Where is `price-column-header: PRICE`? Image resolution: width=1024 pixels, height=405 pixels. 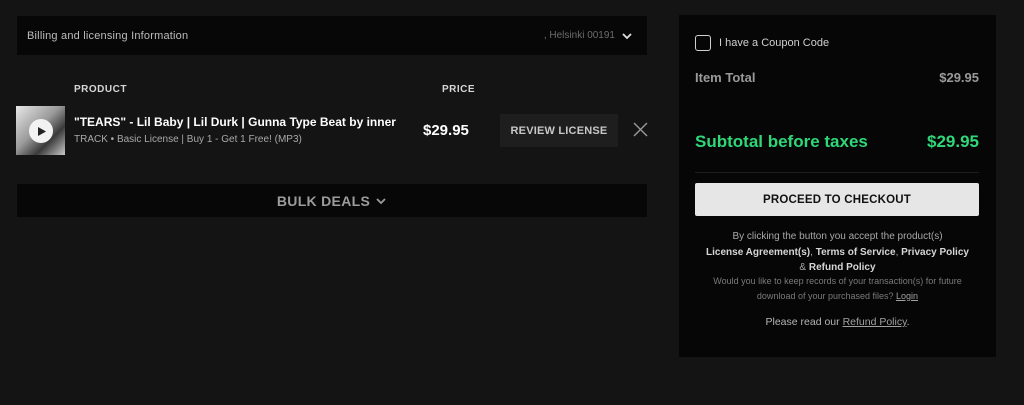 price-column-header: PRICE is located at coordinates (459, 89).